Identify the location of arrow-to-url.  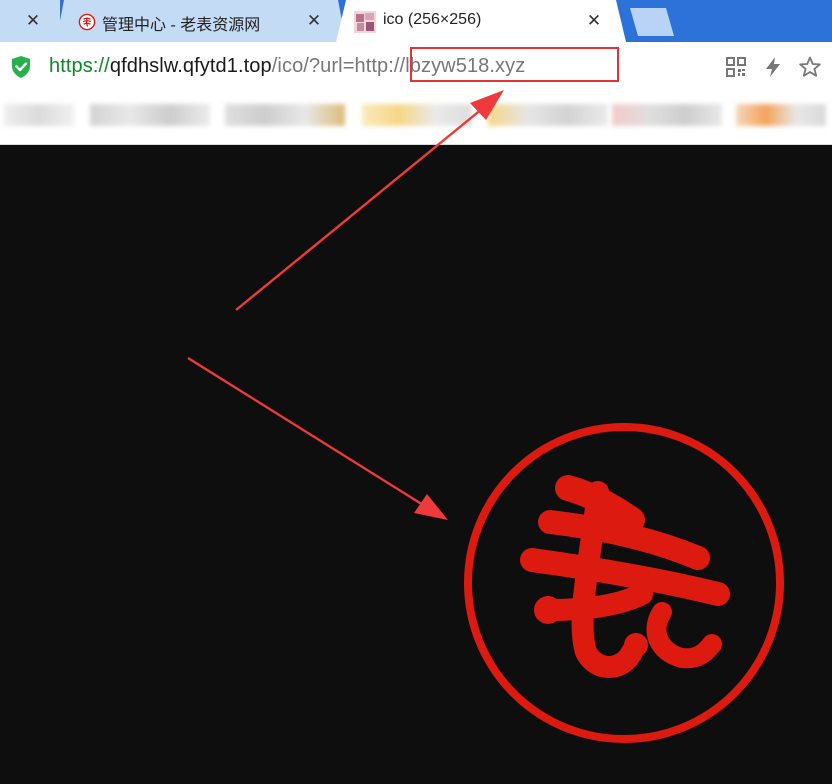
(369, 200).